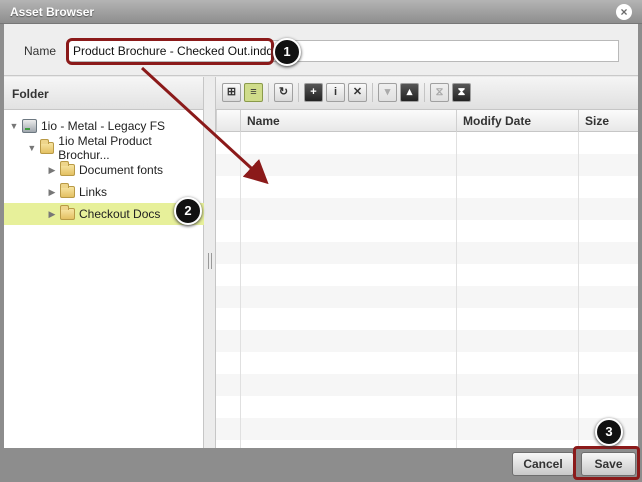 The width and height of the screenshot is (642, 482). Describe the element at coordinates (231, 92) in the screenshot. I see `thumbnail-view-icon: ⊞` at that location.